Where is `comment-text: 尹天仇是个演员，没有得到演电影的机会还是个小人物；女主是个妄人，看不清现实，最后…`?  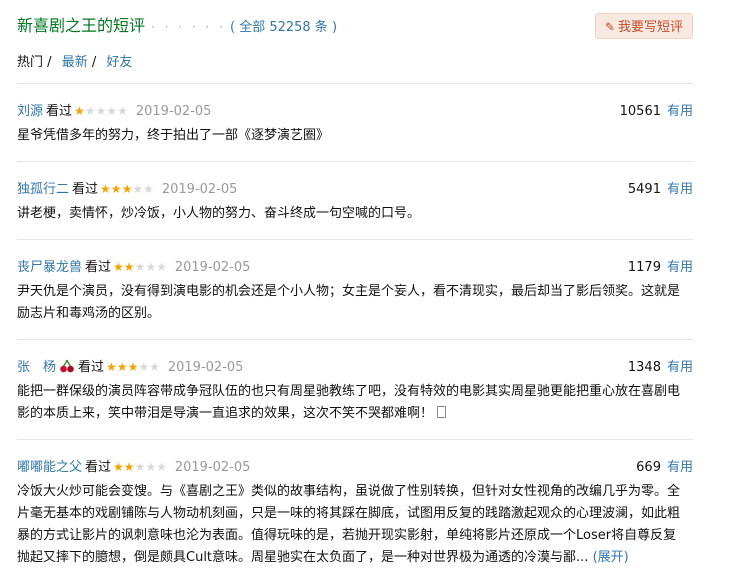
comment-text: 尹天仇是个演员，没有得到演电影的机会还是个小人物；女主是个妄人，看不清现实，最后… is located at coordinates (349, 302).